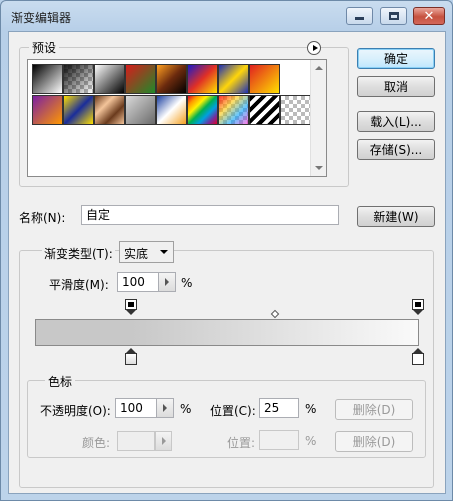  I want to click on delete-color-stop-button: 删除(D), so click(374, 441).